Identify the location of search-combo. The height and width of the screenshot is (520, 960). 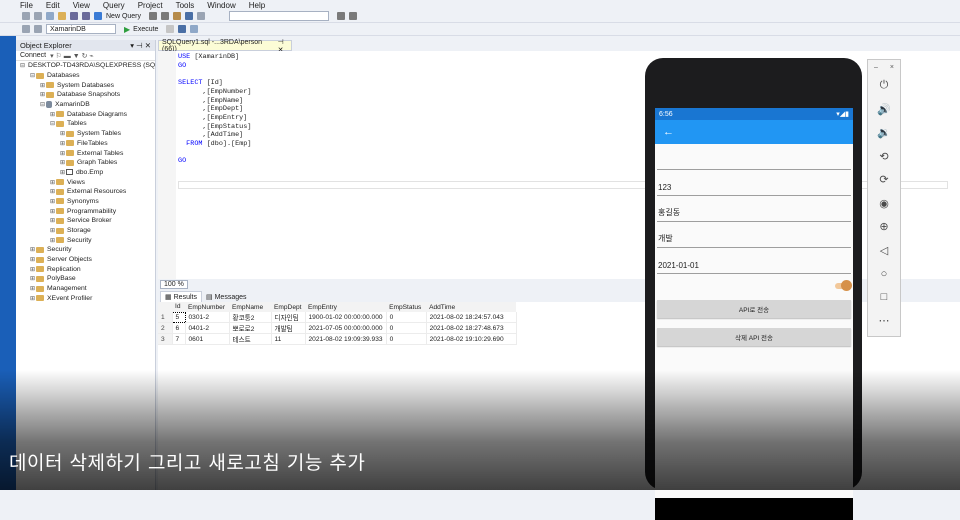
(279, 16).